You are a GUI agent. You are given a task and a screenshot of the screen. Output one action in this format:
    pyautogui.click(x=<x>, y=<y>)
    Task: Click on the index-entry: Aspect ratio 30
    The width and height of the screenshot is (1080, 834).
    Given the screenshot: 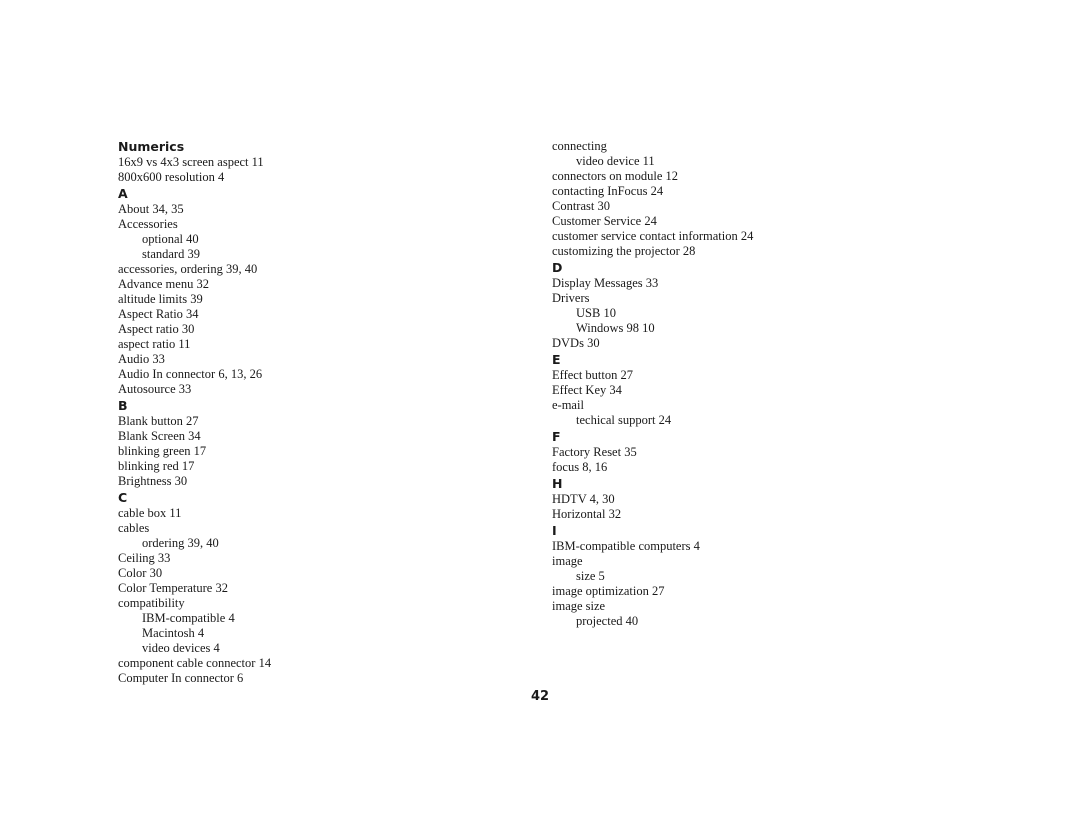 What is the action you would take?
    pyautogui.click(x=156, y=329)
    